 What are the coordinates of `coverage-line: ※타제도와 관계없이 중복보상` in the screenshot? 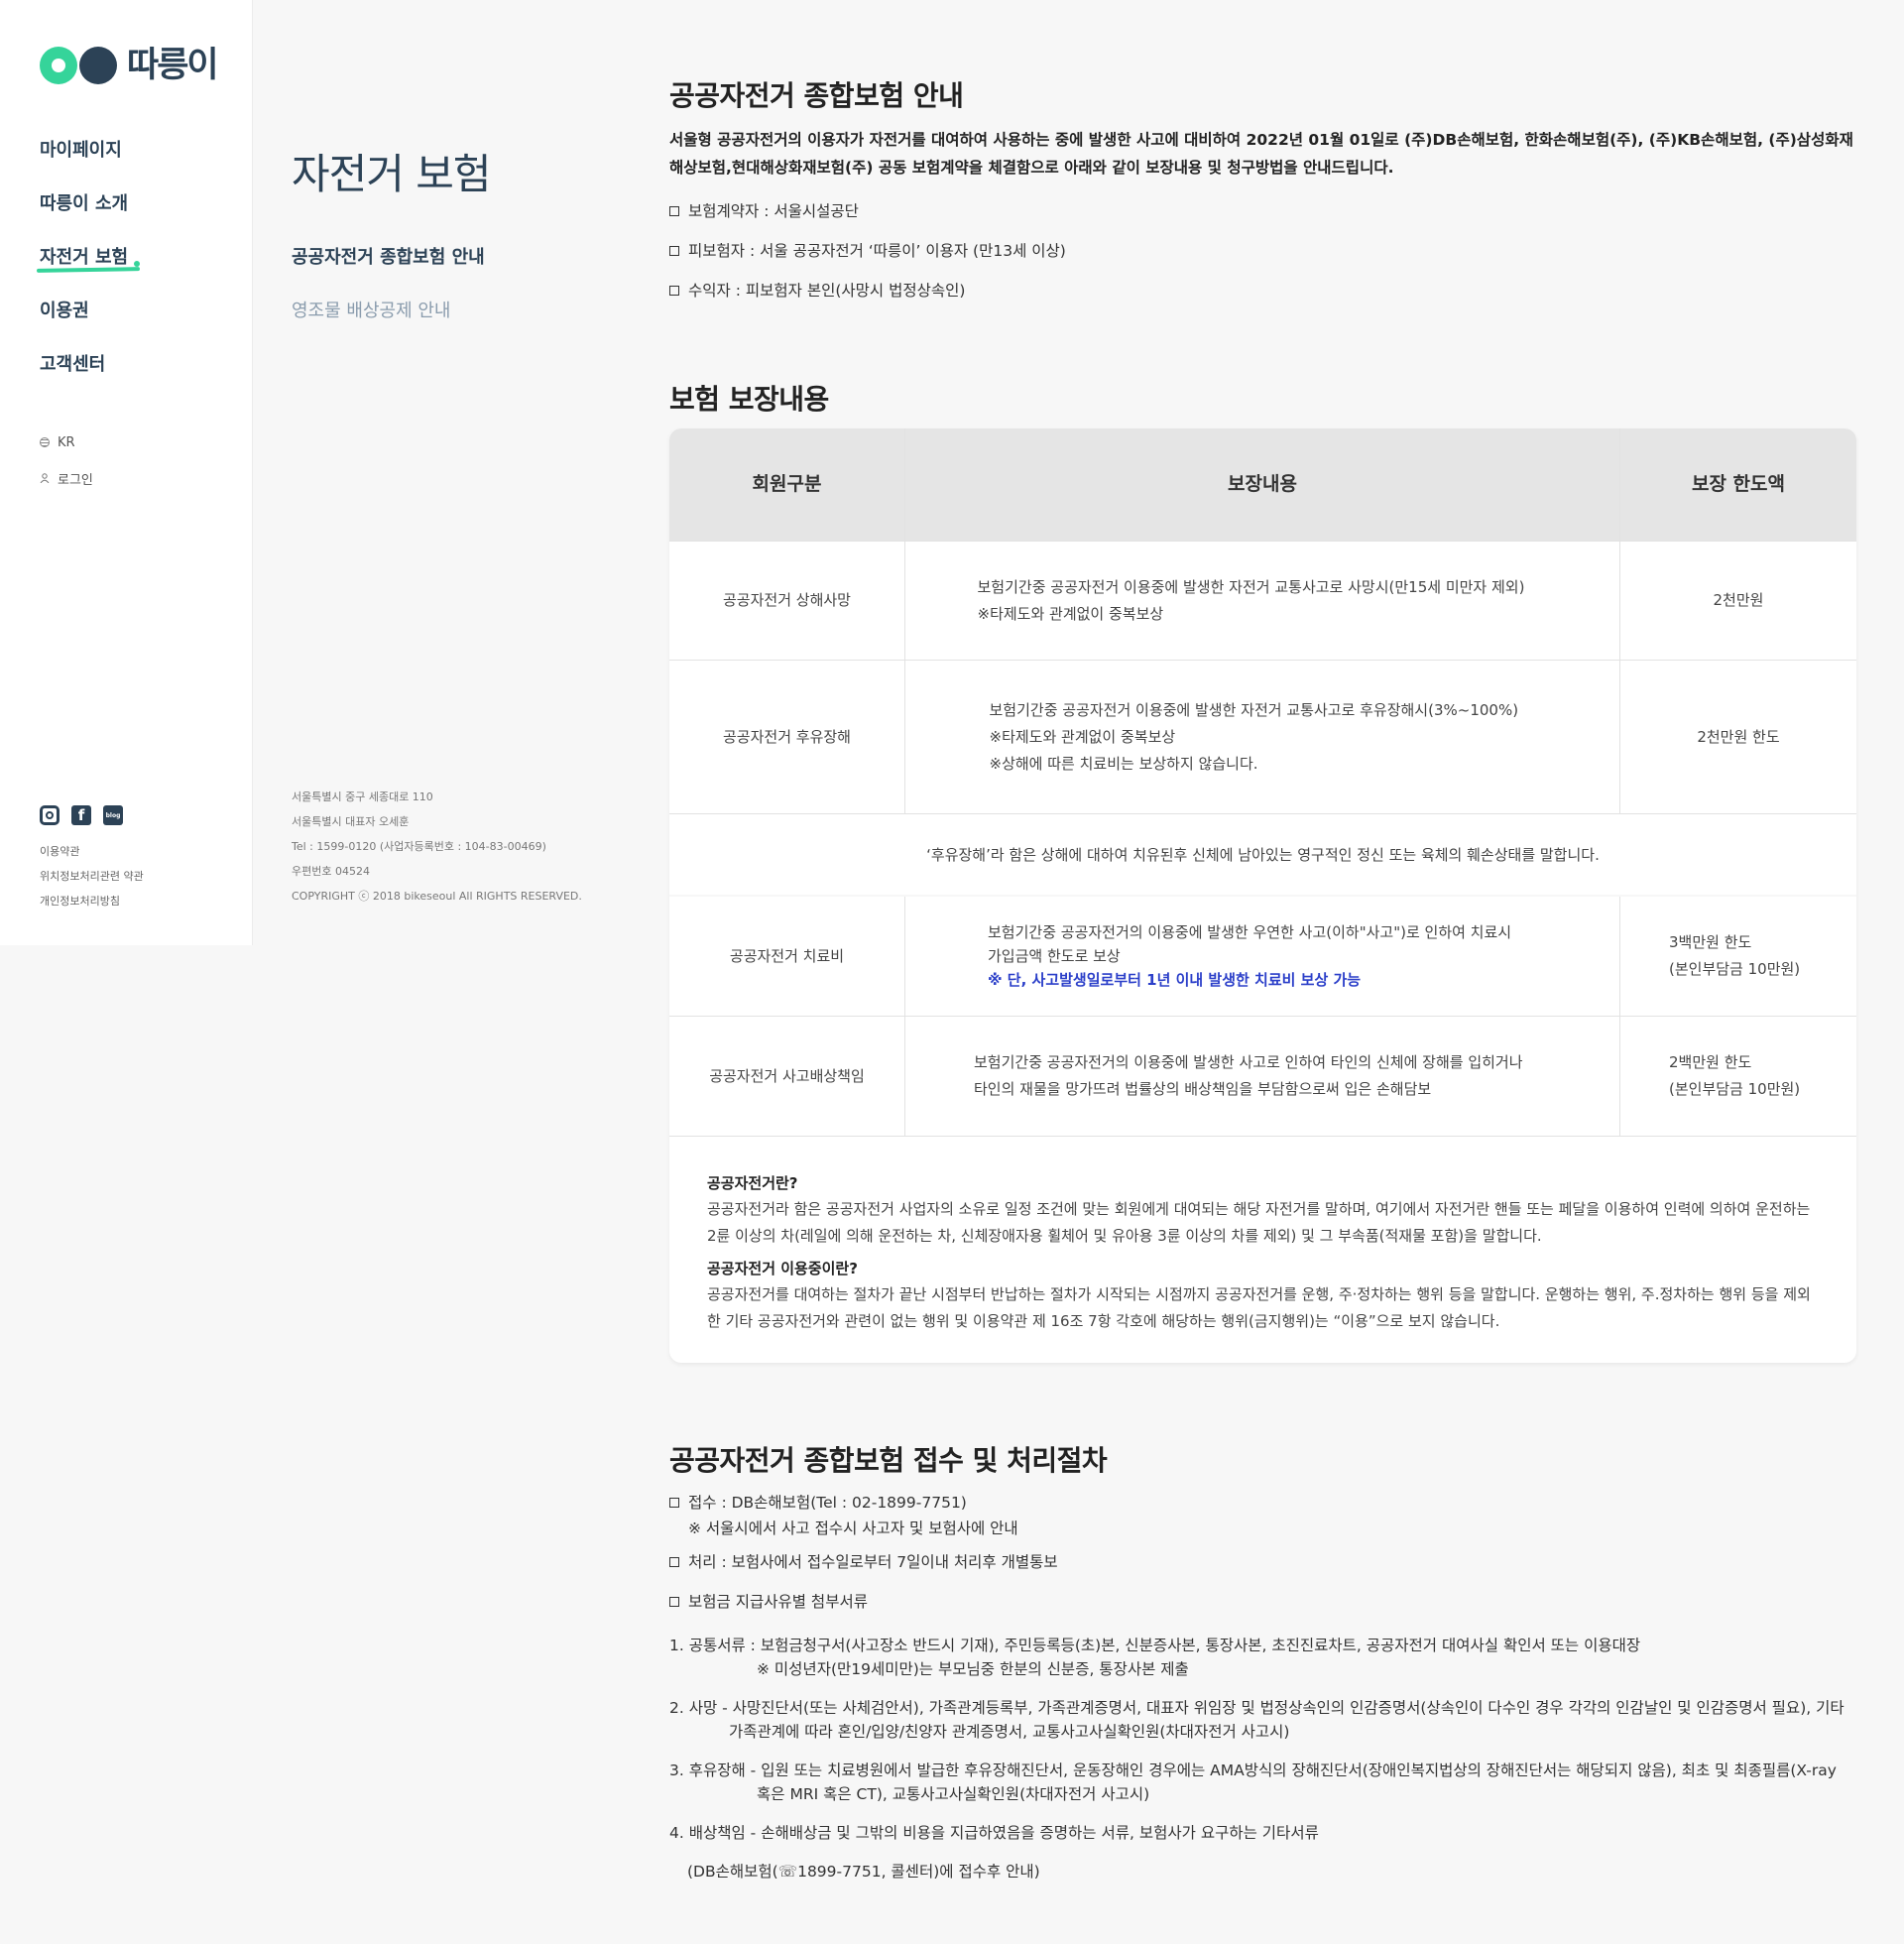 It's located at (1082, 736).